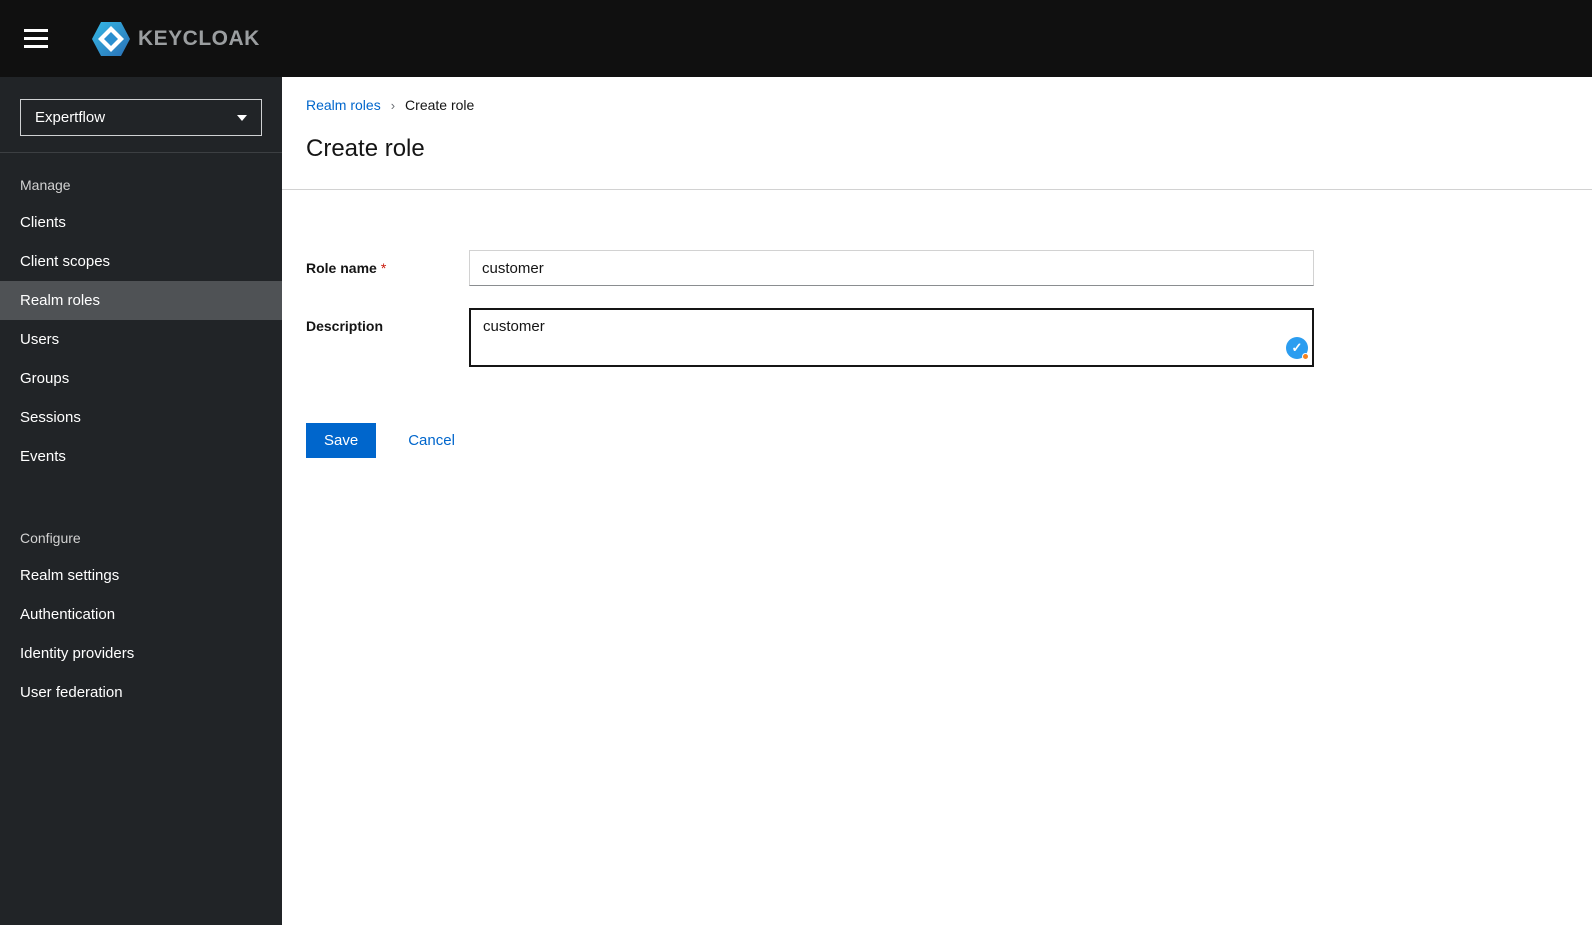 The image size is (1592, 925). What do you see at coordinates (937, 440) in the screenshot?
I see `form-actions: Save Cancel` at bounding box center [937, 440].